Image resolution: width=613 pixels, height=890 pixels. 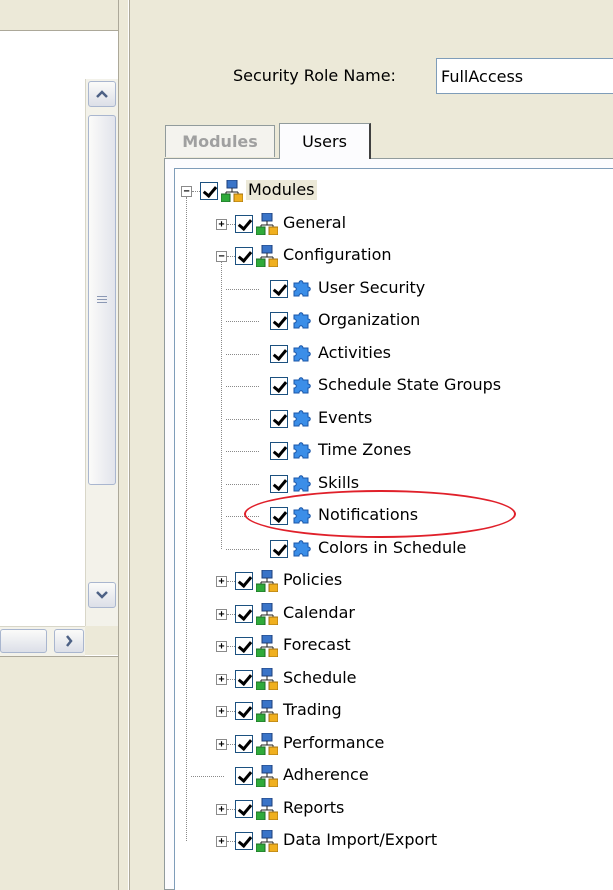 I want to click on tree-item-label: Performance, so click(x=333, y=743).